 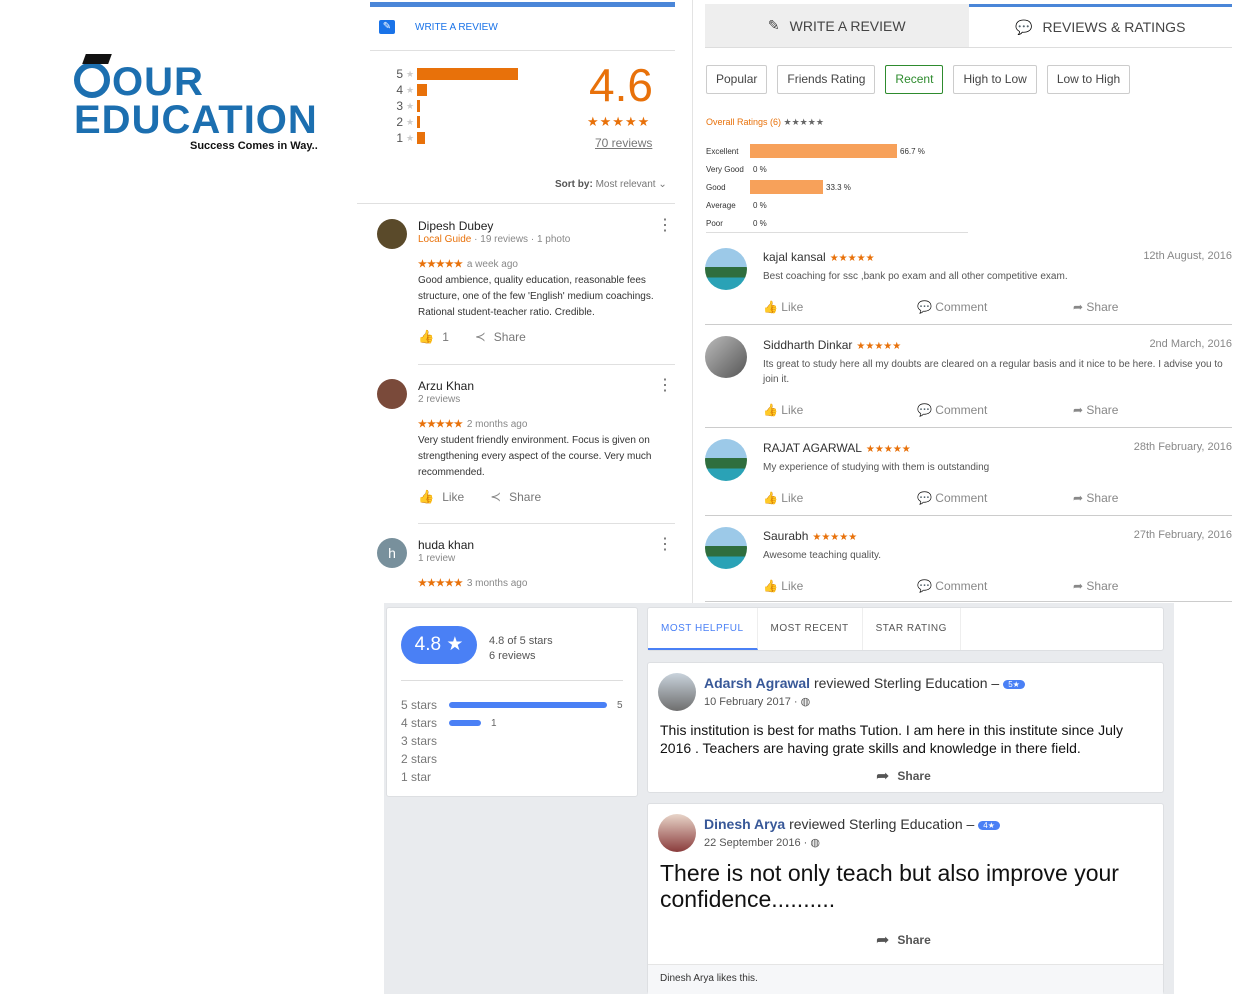 What do you see at coordinates (905, 683) in the screenshot?
I see `reviewed-text: reviewed Sterling Education –` at bounding box center [905, 683].